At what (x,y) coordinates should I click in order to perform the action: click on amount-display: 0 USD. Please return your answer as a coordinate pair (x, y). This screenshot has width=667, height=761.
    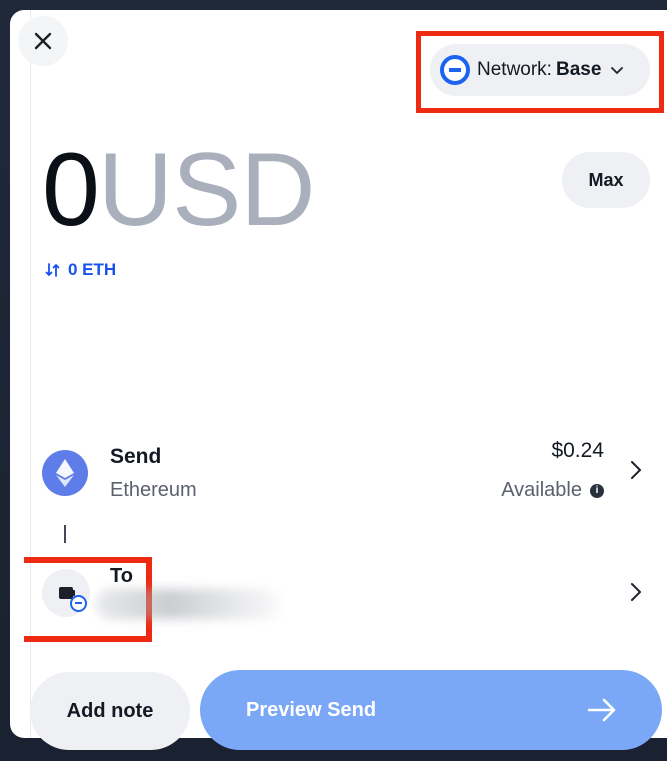
    Looking at the image, I should click on (179, 190).